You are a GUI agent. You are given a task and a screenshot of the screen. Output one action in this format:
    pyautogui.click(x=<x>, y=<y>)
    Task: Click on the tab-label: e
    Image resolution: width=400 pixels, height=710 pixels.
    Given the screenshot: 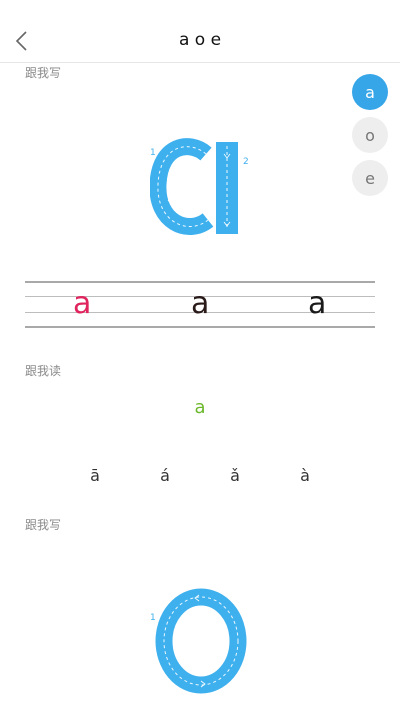 What is the action you would take?
    pyautogui.click(x=370, y=178)
    